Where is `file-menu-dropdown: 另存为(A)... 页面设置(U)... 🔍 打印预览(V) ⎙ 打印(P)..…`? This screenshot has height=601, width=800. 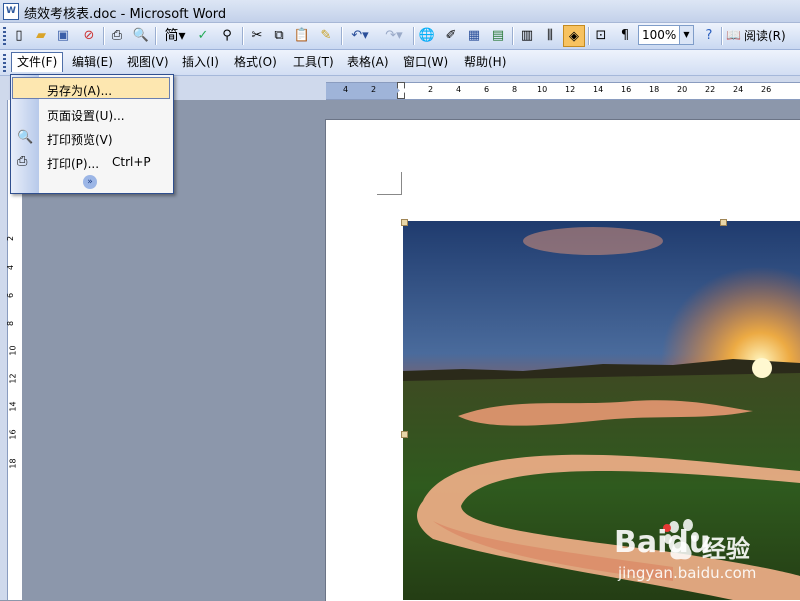 file-menu-dropdown: 另存为(A)... 页面设置(U)... 🔍 打印预览(V) ⎙ 打印(P)..… is located at coordinates (92, 134).